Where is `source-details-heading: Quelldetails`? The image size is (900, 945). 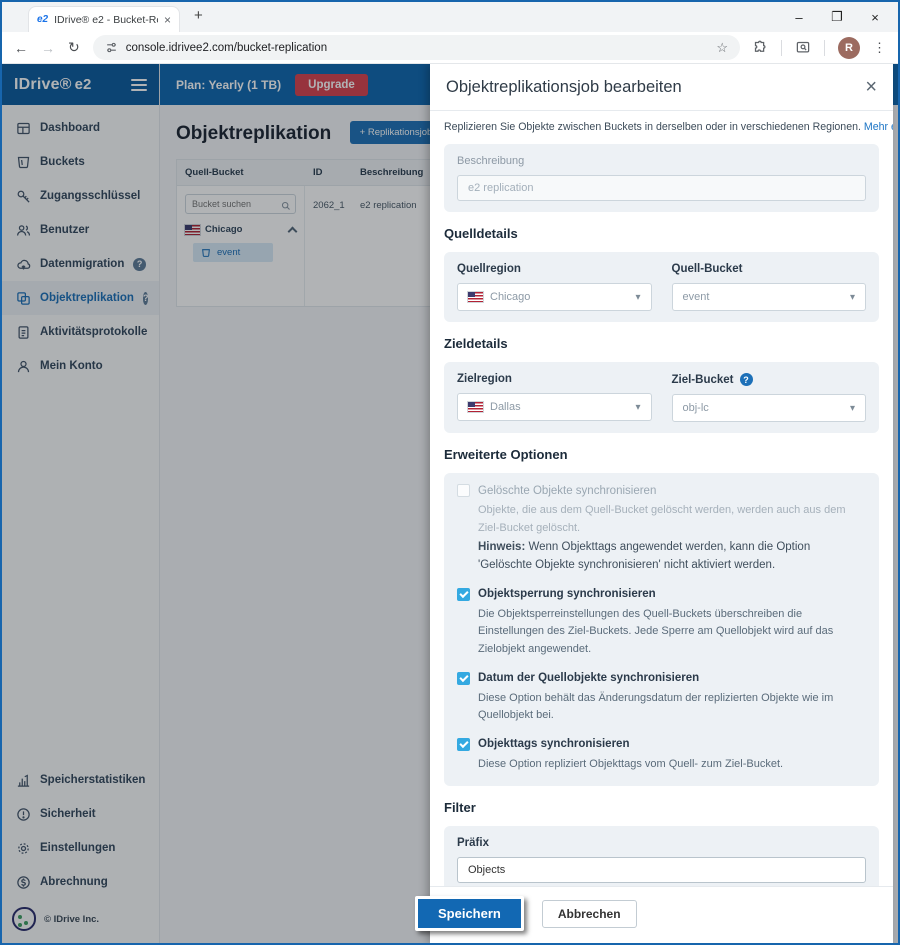
source-details-heading: Quelldetails is located at coordinates (481, 233).